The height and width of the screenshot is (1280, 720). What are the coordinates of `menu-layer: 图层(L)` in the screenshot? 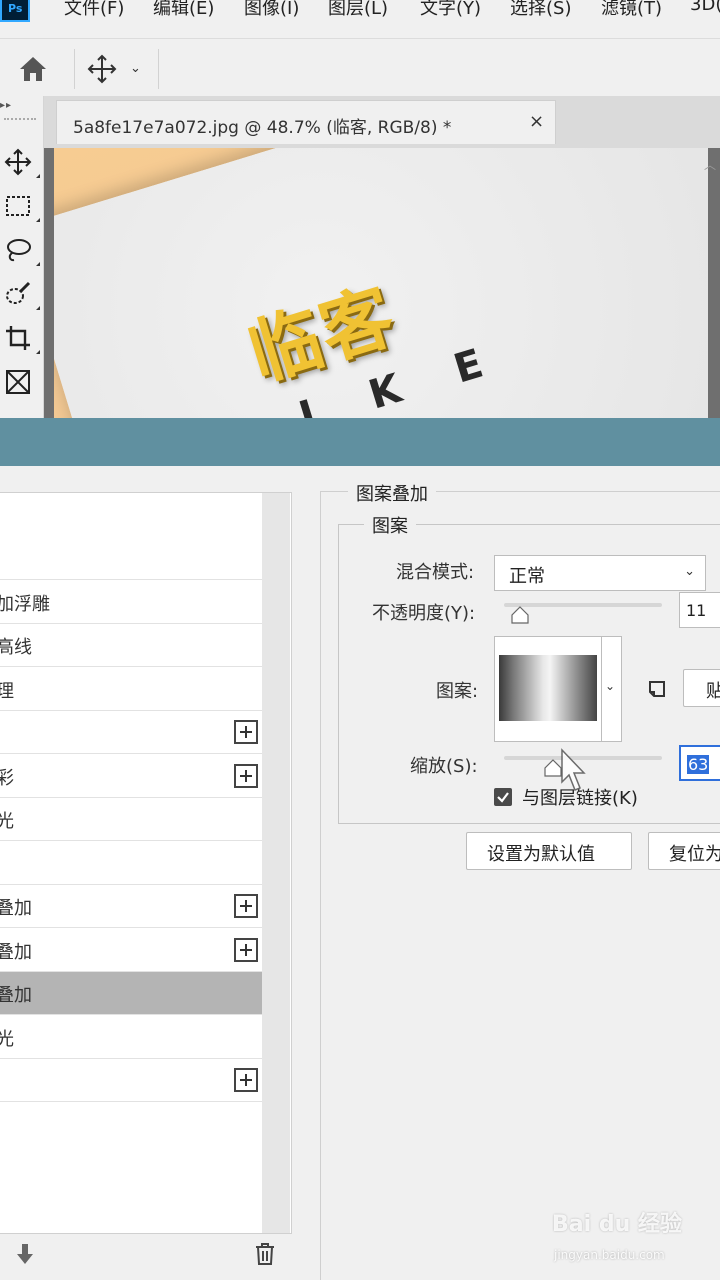 It's located at (358, 10).